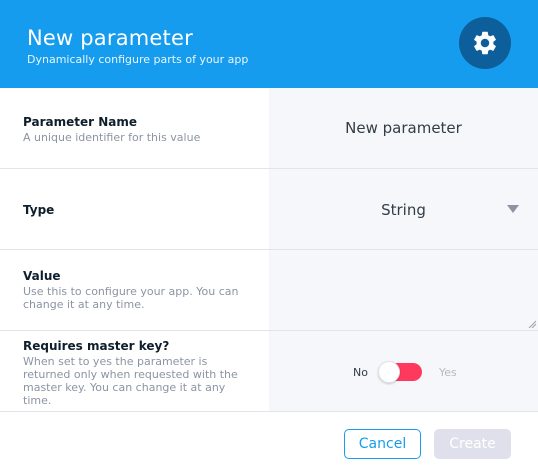 This screenshot has height=474, width=538. Describe the element at coordinates (80, 122) in the screenshot. I see `field-label: Parameter Name` at that location.